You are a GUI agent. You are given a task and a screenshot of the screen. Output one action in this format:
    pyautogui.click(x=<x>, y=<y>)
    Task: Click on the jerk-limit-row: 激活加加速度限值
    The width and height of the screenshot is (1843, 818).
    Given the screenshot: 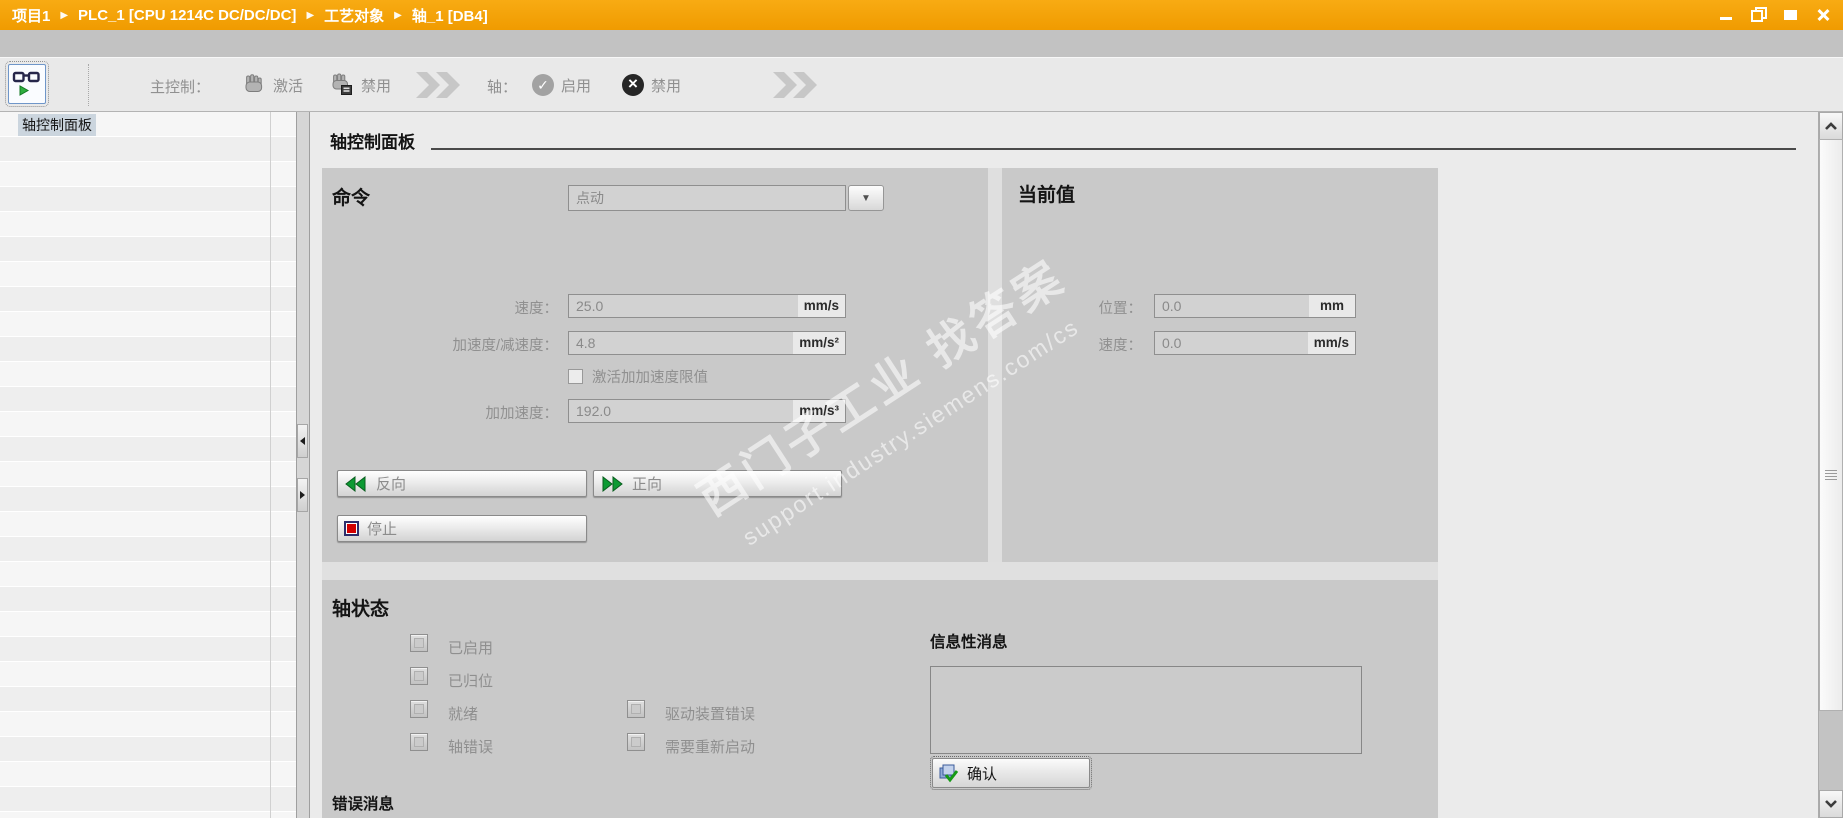 What is the action you would take?
    pyautogui.click(x=638, y=376)
    